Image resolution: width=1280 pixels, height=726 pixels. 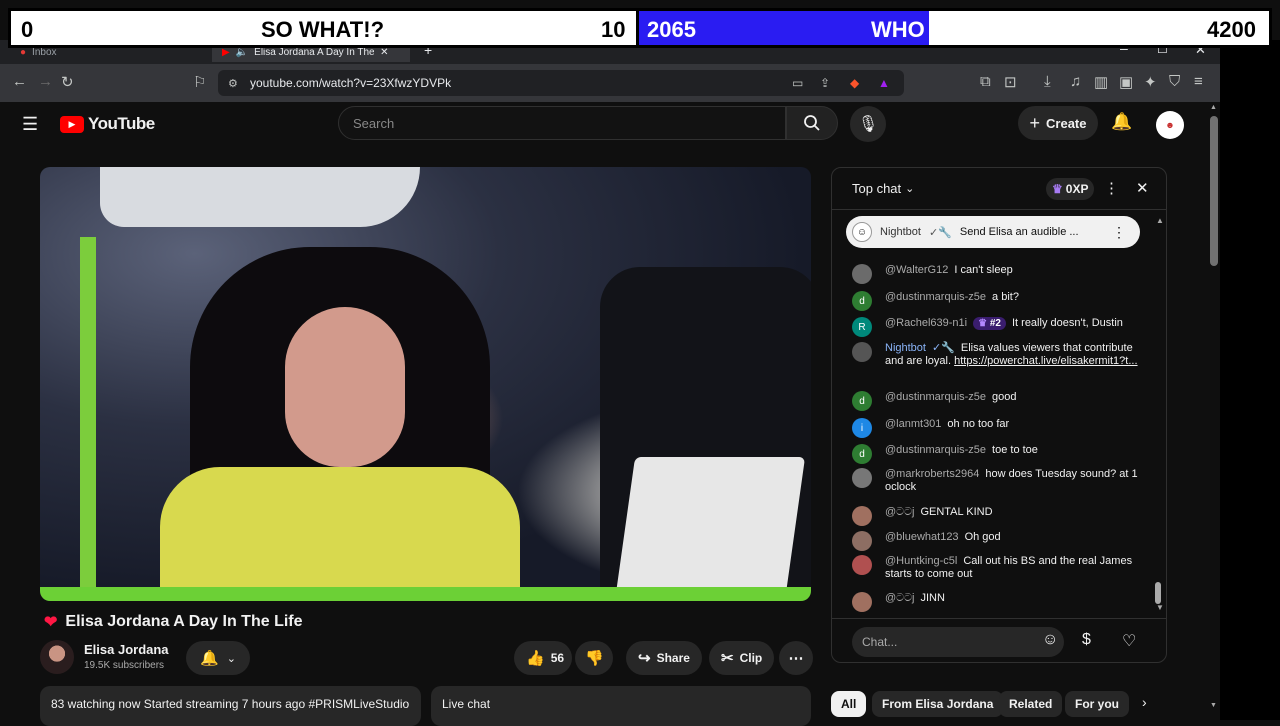 What do you see at coordinates (621, 706) in the screenshot?
I see `live-chat-replay-box: Live chat` at bounding box center [621, 706].